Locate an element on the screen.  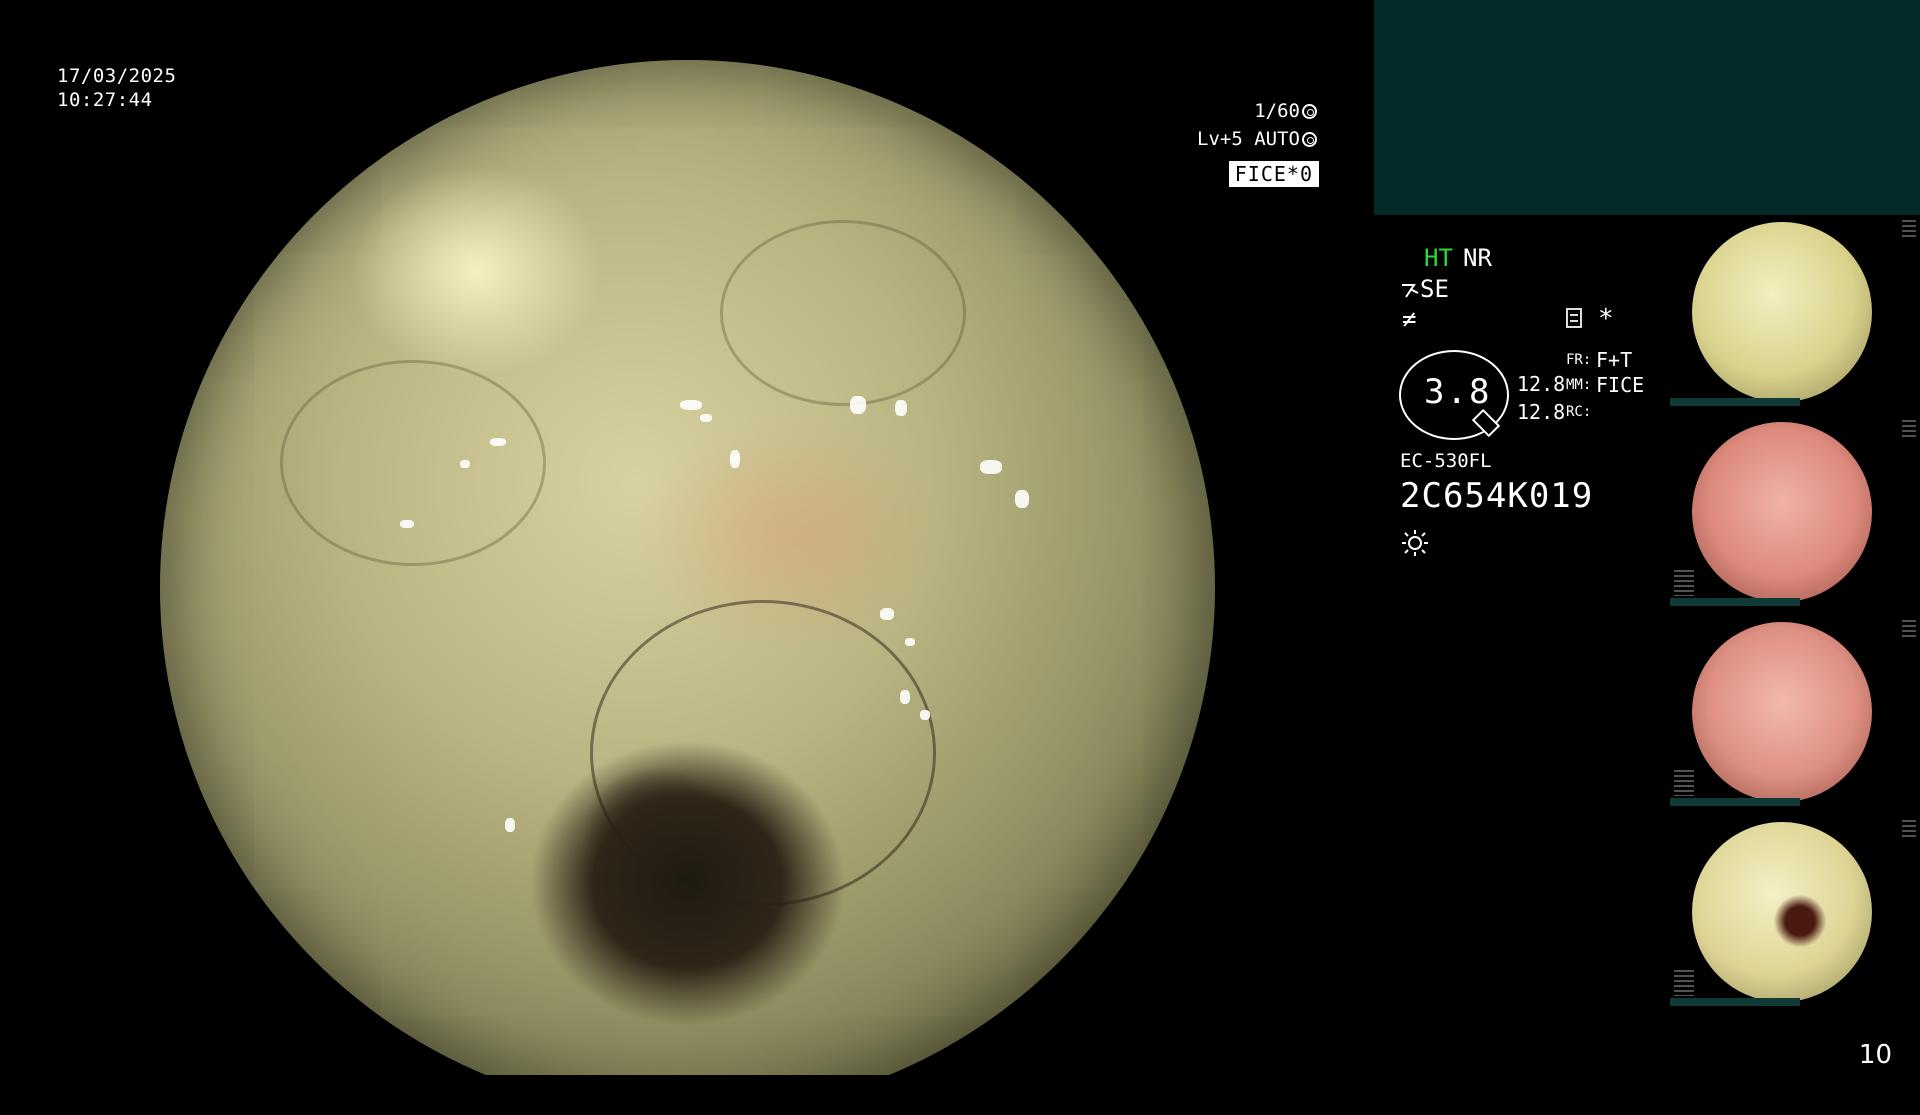
rc-label: RC: is located at coordinates (1579, 412).